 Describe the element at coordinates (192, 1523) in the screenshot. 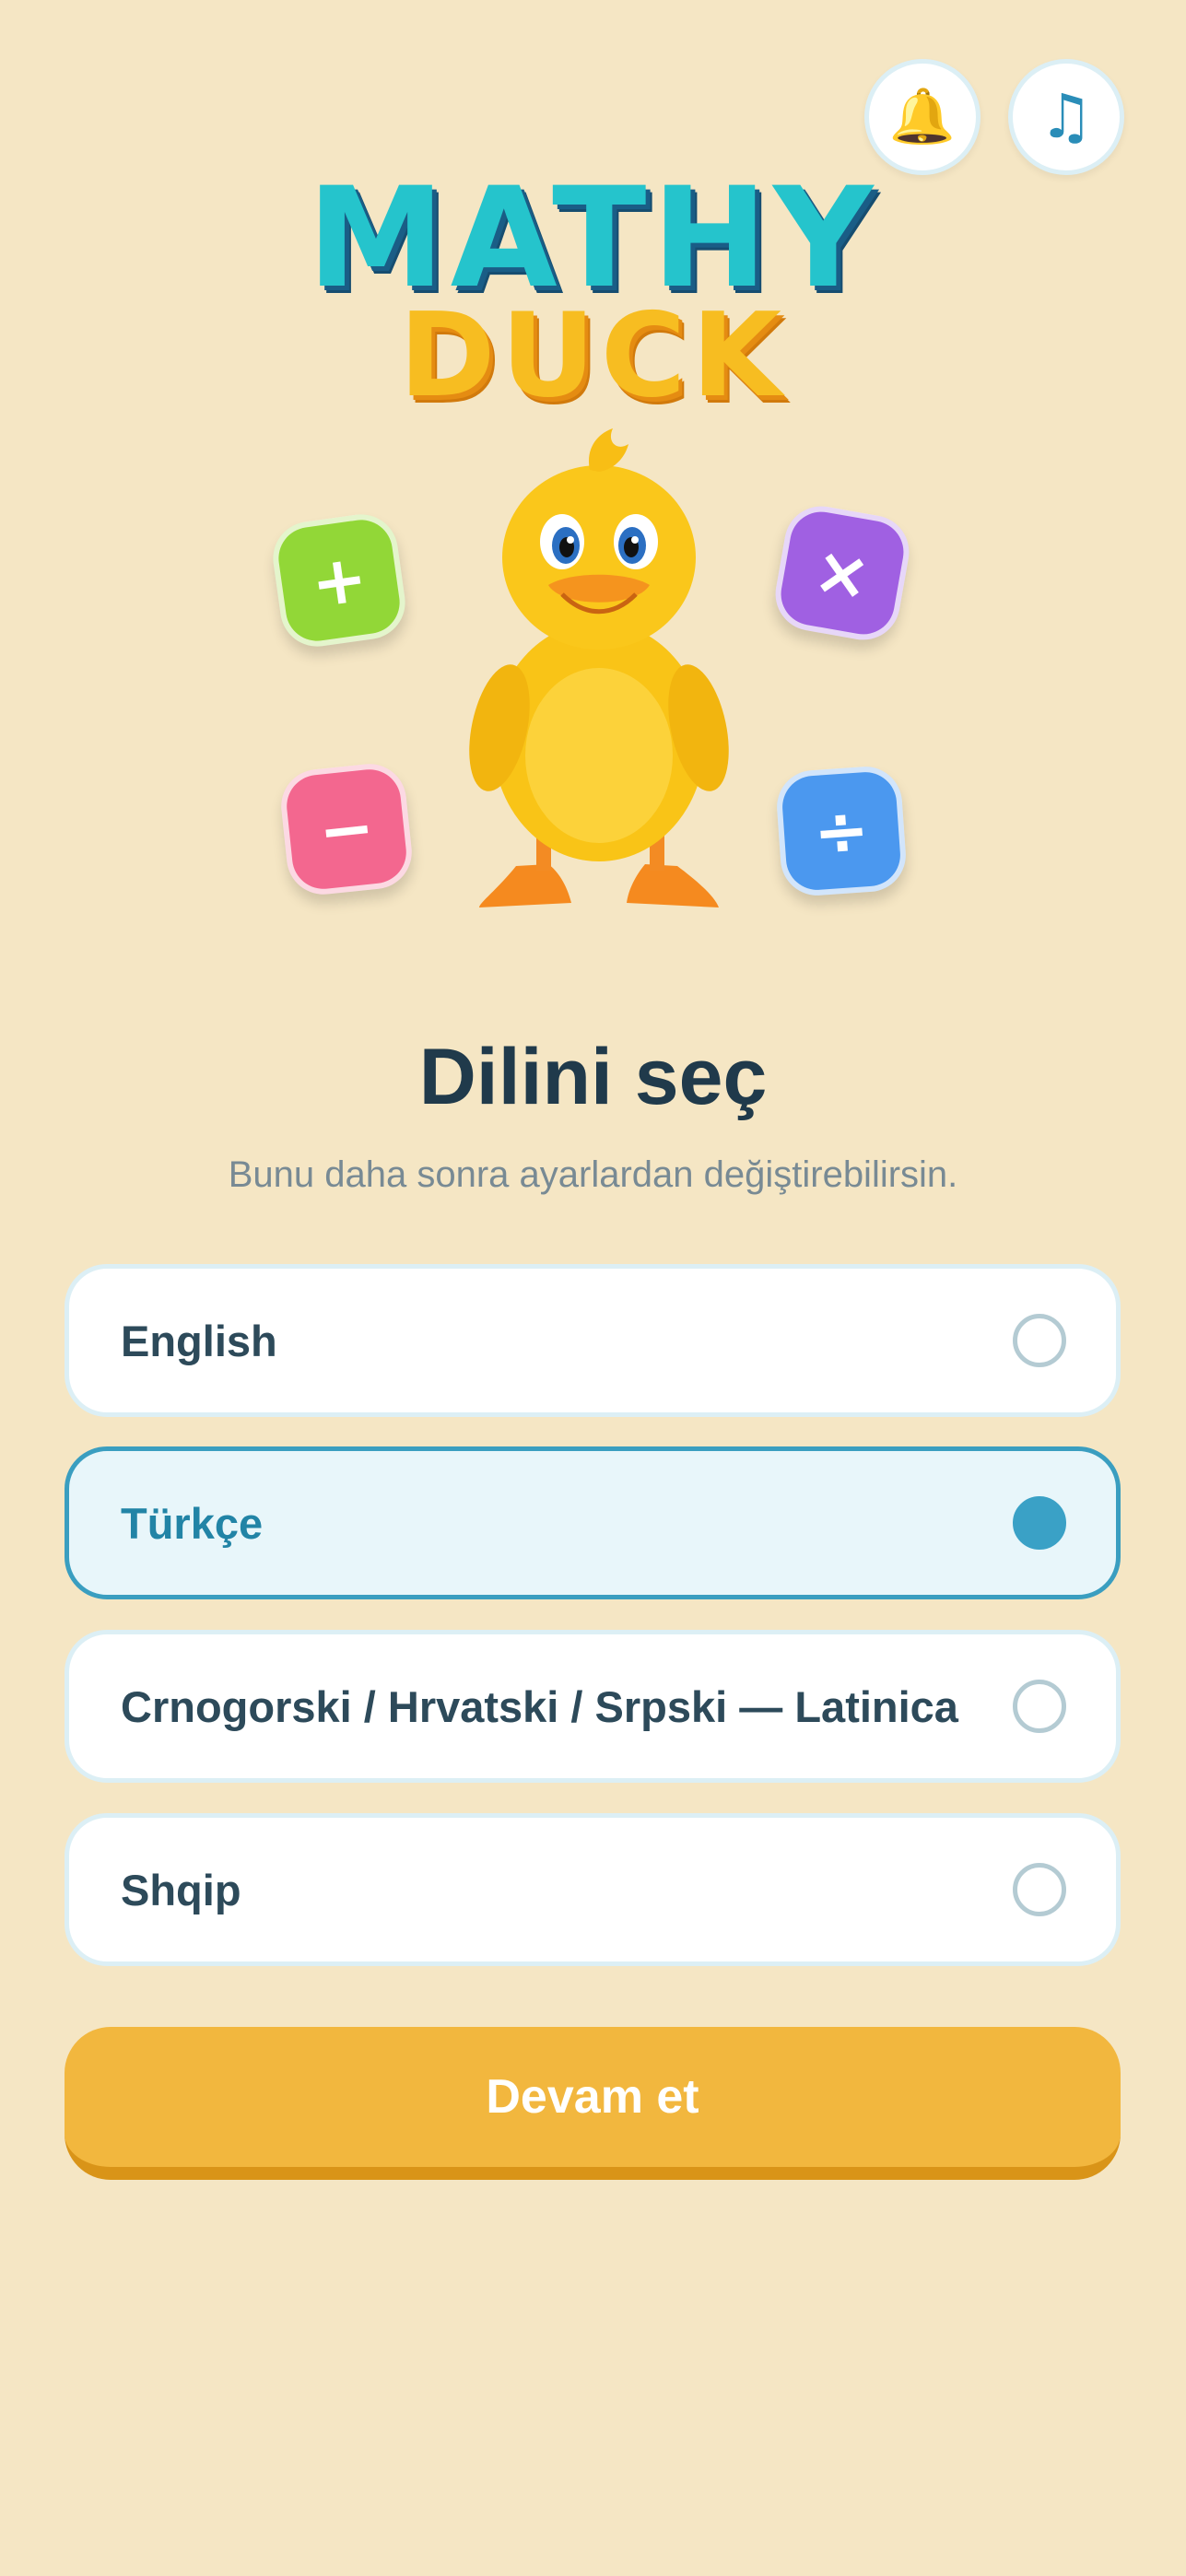

I see `language-option-label: Türkçe` at that location.